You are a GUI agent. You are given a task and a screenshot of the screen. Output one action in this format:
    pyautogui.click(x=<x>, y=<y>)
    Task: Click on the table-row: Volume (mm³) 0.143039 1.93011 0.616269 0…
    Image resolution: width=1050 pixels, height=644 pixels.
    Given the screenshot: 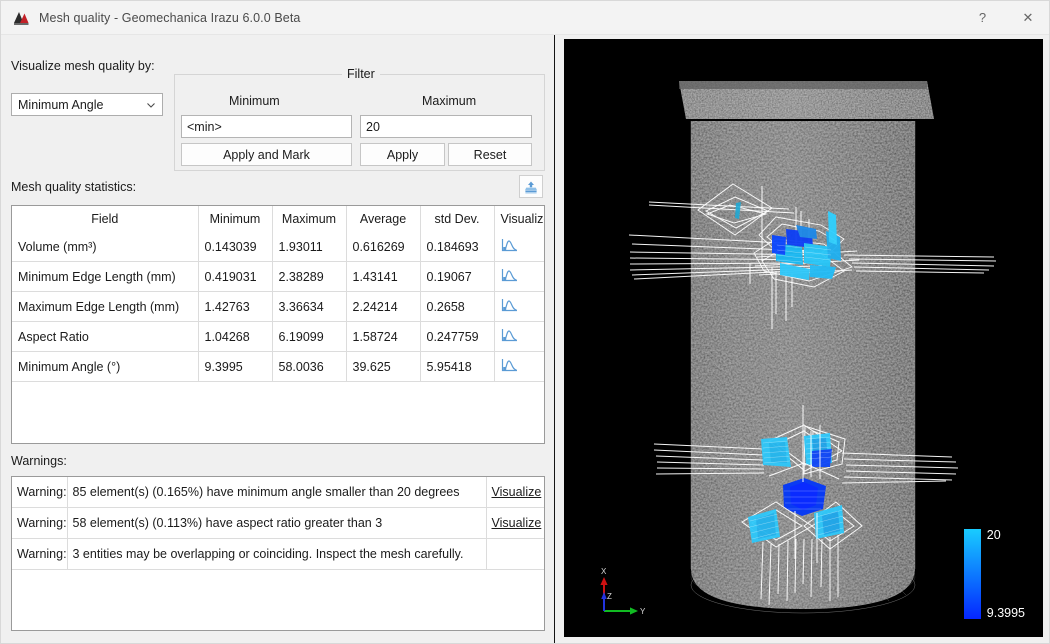 What is the action you would take?
    pyautogui.click(x=278, y=247)
    